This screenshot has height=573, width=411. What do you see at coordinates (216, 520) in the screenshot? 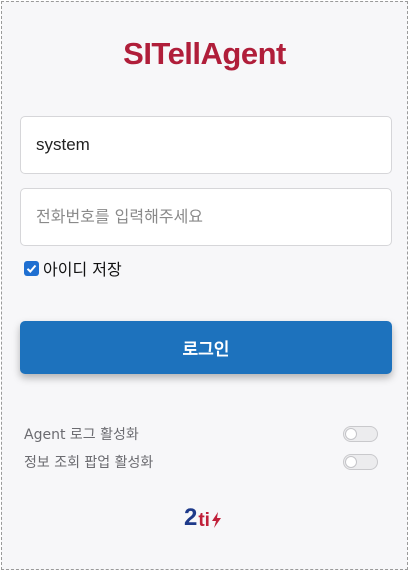
I see `lightning-bolt-icon` at bounding box center [216, 520].